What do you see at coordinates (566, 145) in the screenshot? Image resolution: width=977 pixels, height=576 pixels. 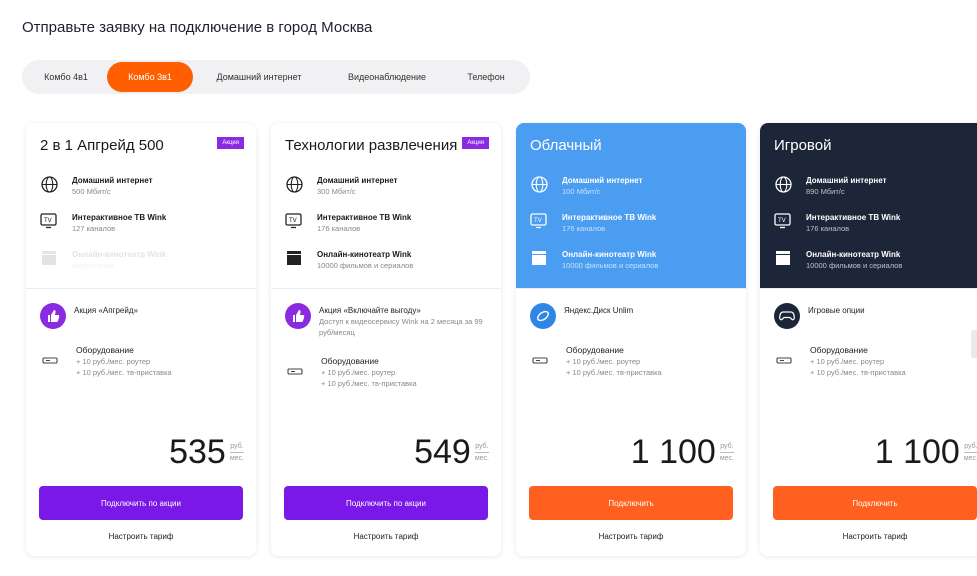 I see `tariff-title: Облачный` at bounding box center [566, 145].